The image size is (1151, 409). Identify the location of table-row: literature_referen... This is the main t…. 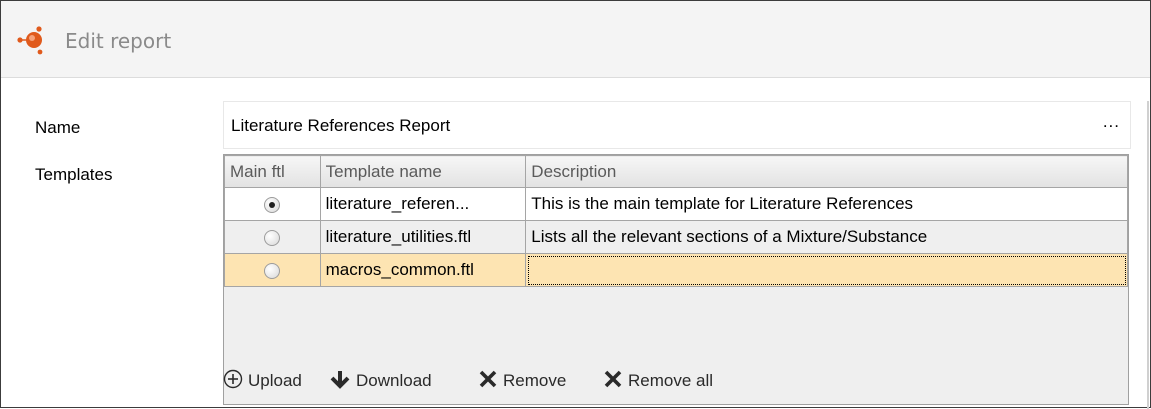
(676, 204).